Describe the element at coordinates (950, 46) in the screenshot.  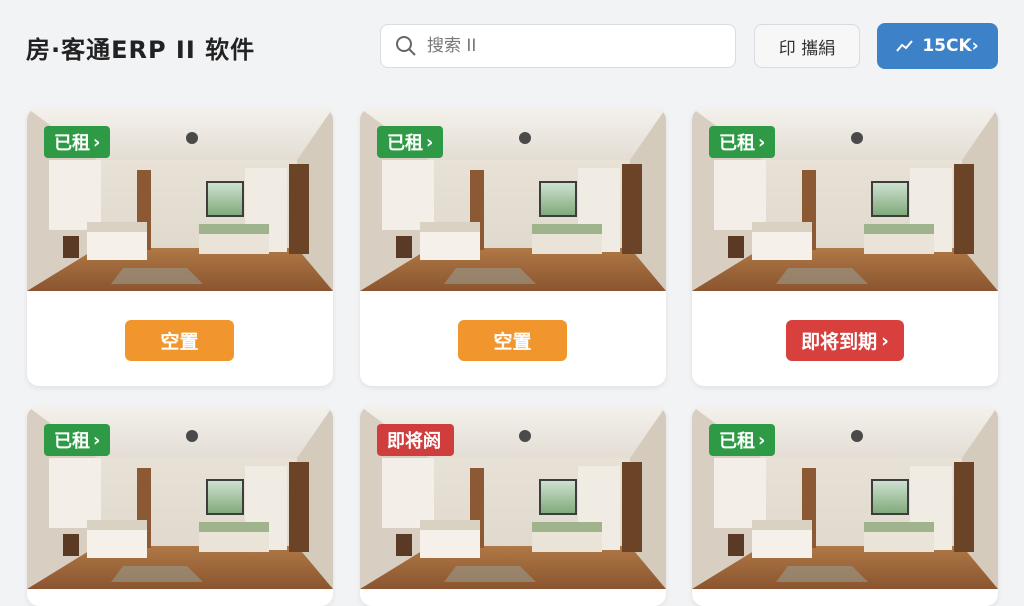
I see `primary-action-label: 15CK›` at that location.